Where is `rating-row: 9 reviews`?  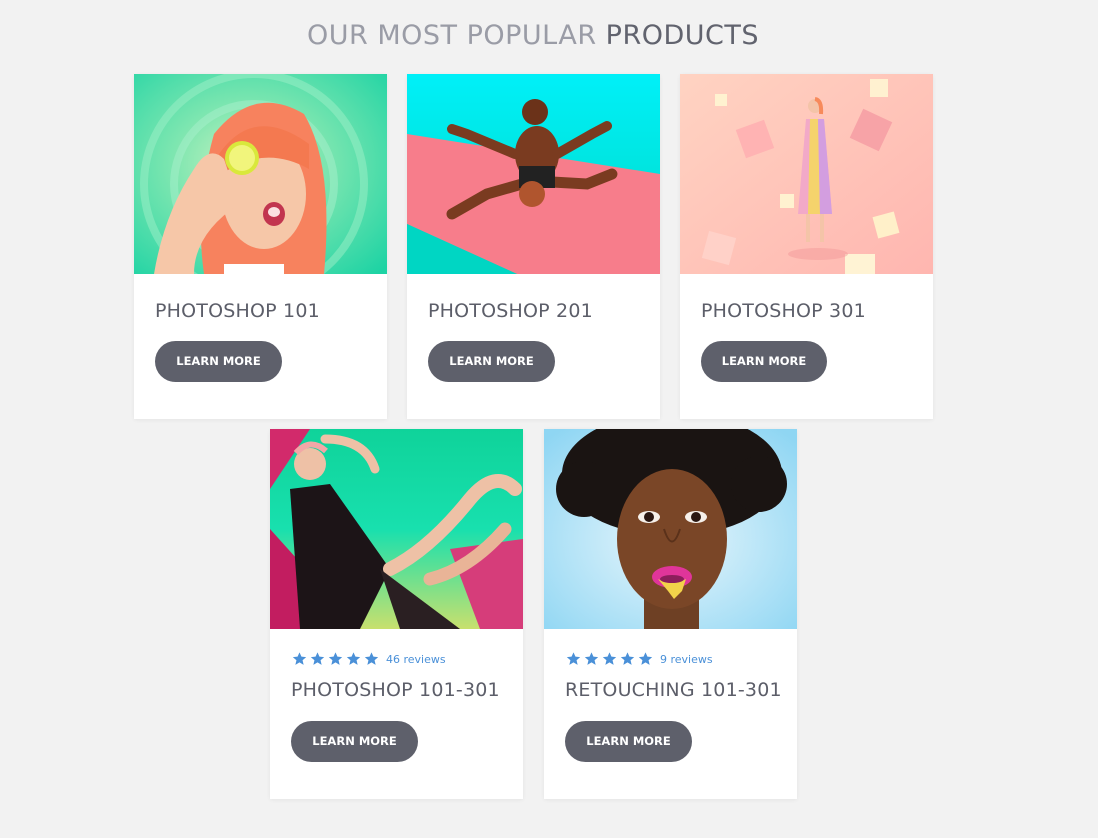 rating-row: 9 reviews is located at coordinates (639, 659).